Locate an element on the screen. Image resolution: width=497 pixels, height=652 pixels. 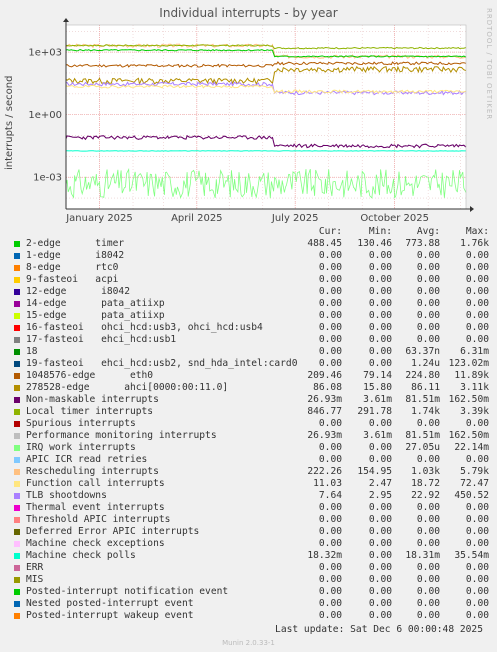
legend-max-value: 162.50m is located at coordinates (468, 399).